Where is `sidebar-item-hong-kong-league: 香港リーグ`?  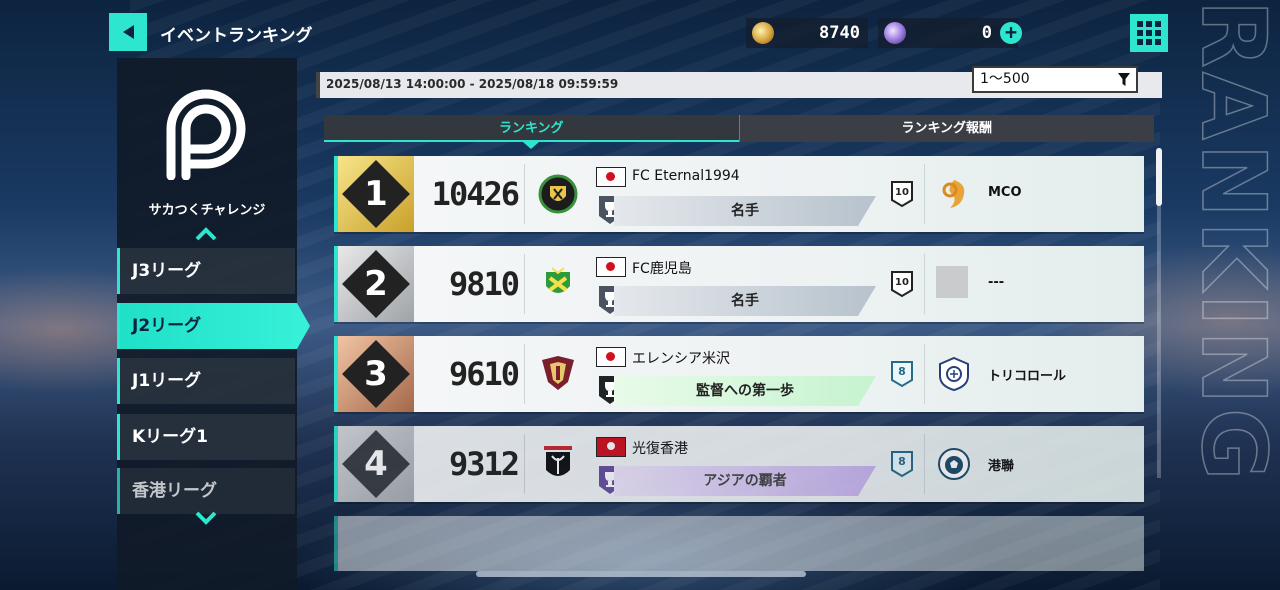
sidebar-item-hong-kong-league: 香港リーグ is located at coordinates (206, 491).